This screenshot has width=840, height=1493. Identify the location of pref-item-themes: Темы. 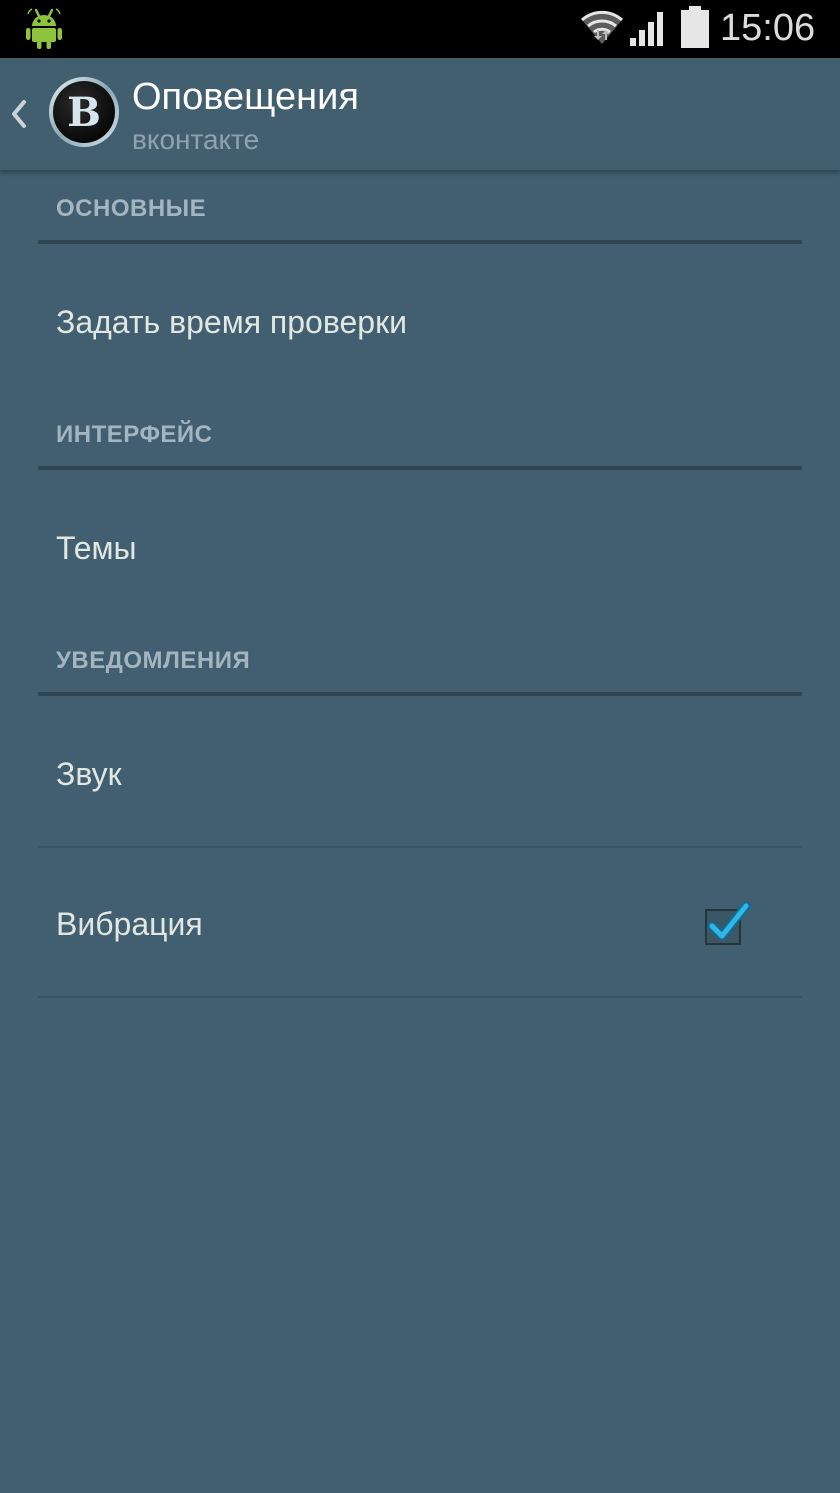
(420, 547).